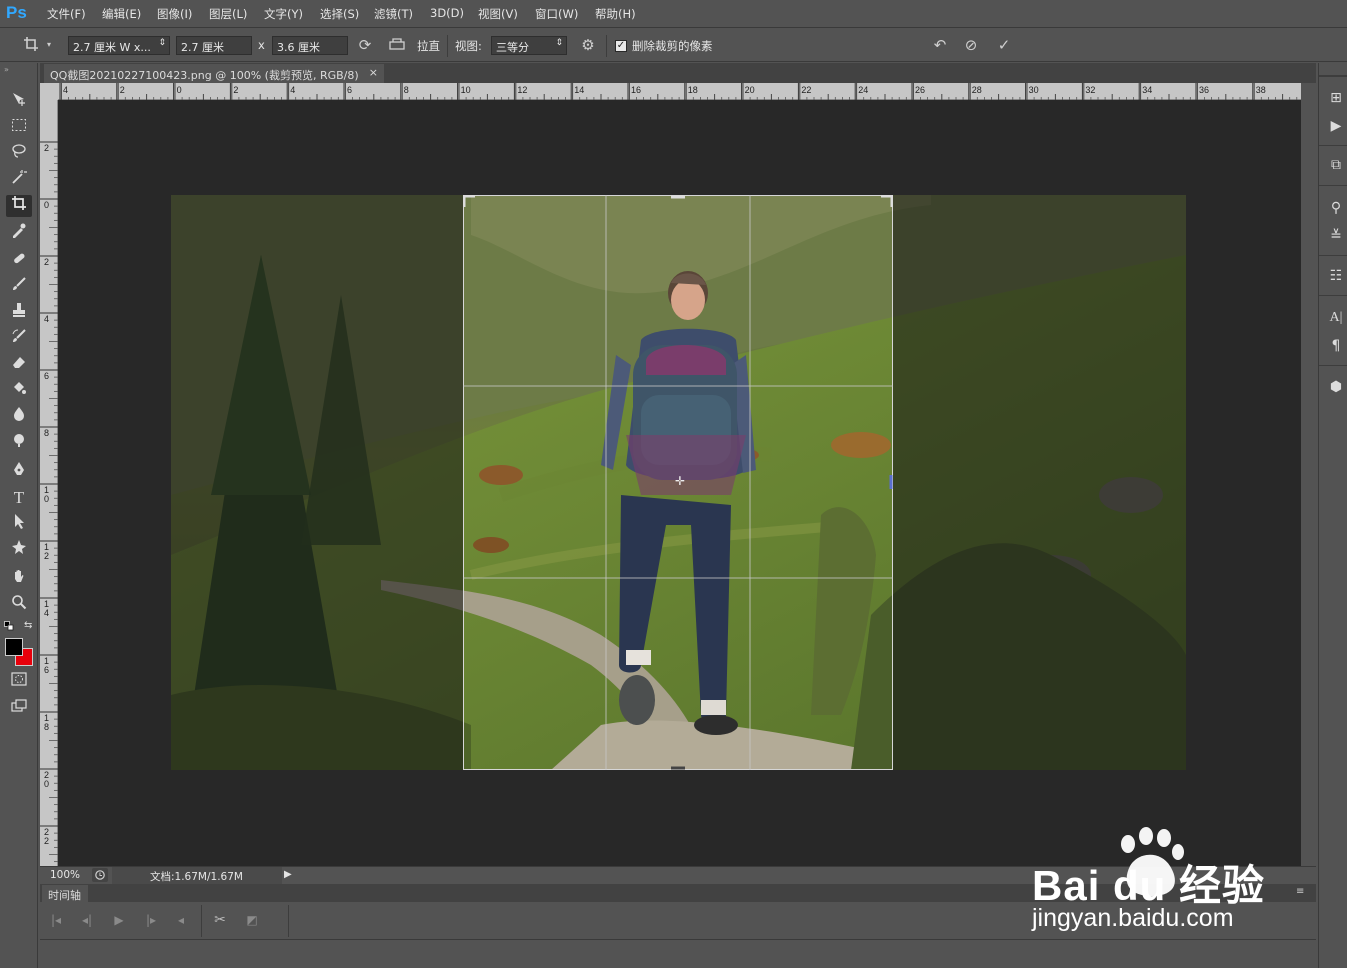  What do you see at coordinates (28, 625) in the screenshot?
I see `swap-colors-icon: ⇆` at bounding box center [28, 625].